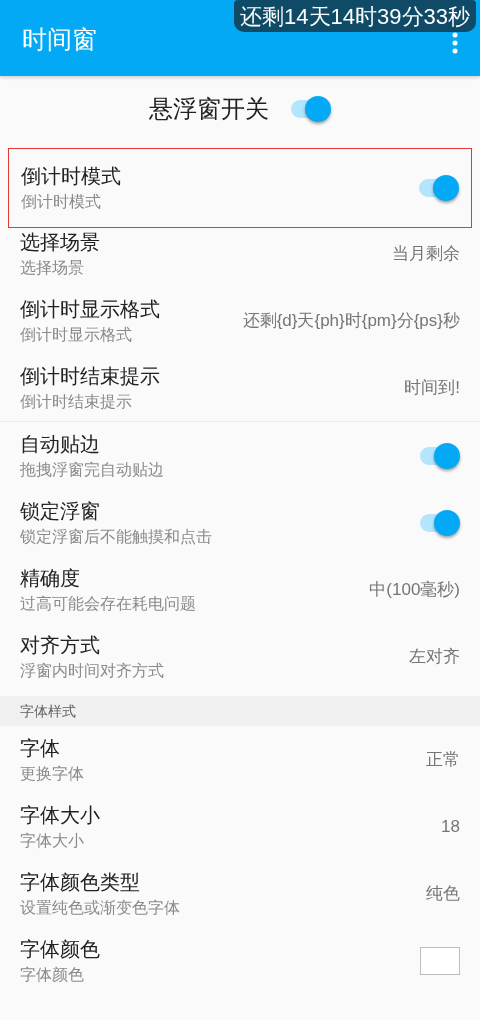  Describe the element at coordinates (60, 511) in the screenshot. I see `setting-title: 锁定浮窗` at that location.